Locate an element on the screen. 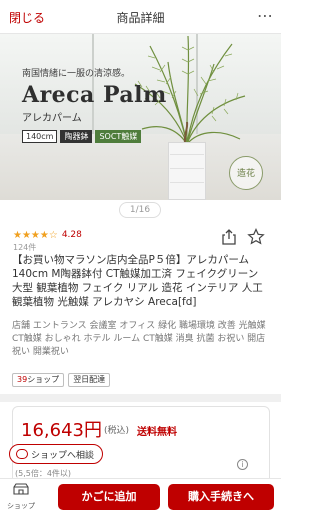  shop-icon is located at coordinates (21, 489).